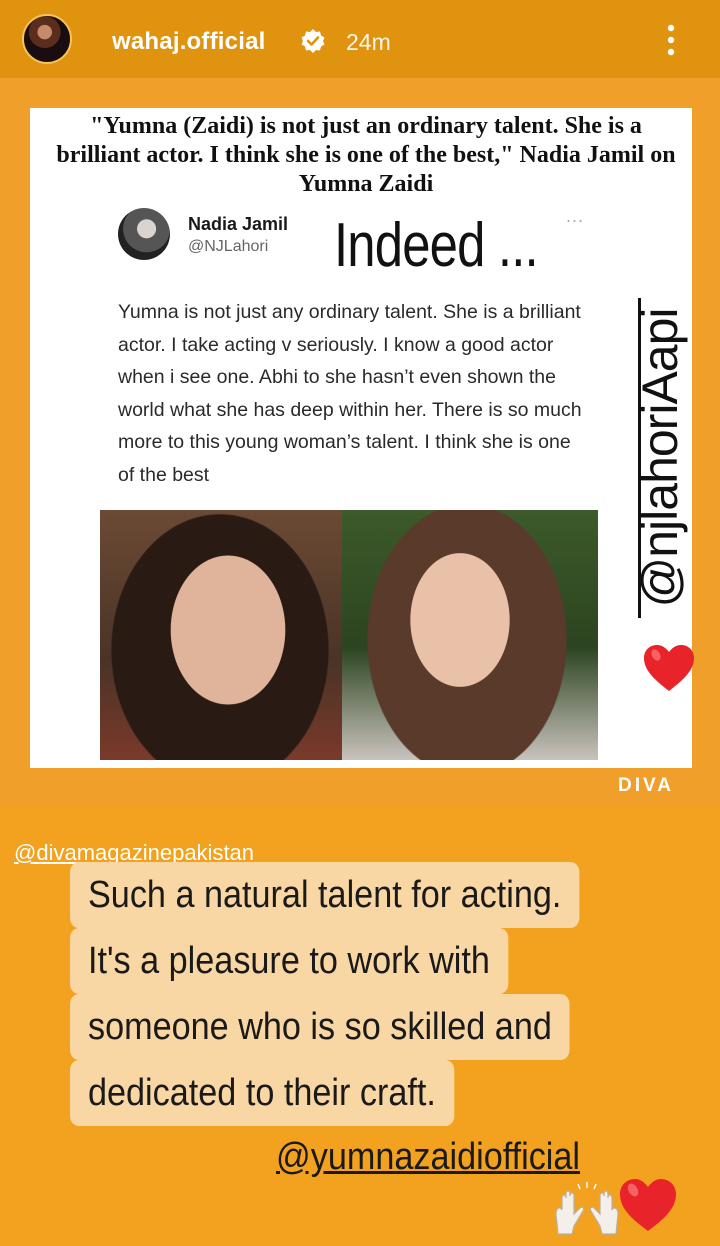 This screenshot has height=1246, width=720. I want to click on caption-line: dedicated to their craft., so click(262, 1093).